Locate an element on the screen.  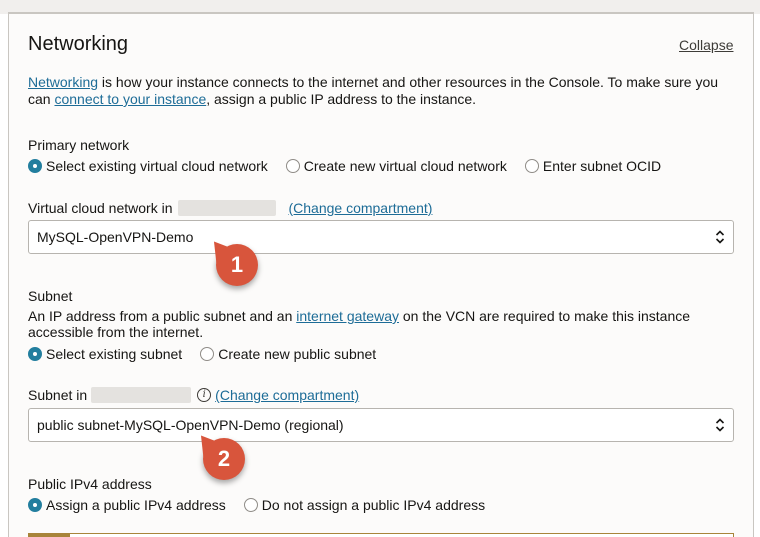
public-ipv4-label: Public IPv4 address is located at coordinates (90, 484).